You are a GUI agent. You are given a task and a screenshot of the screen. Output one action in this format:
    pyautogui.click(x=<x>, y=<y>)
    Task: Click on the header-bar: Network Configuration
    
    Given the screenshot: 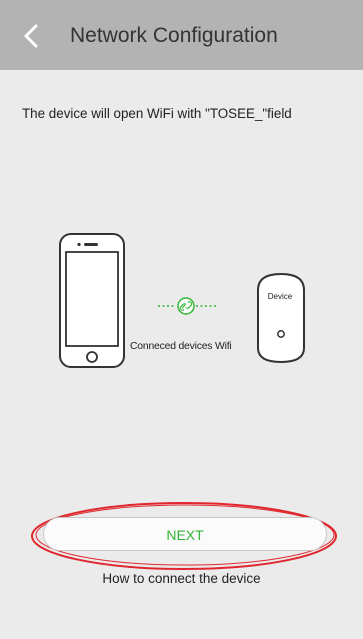 What is the action you would take?
    pyautogui.click(x=181, y=35)
    